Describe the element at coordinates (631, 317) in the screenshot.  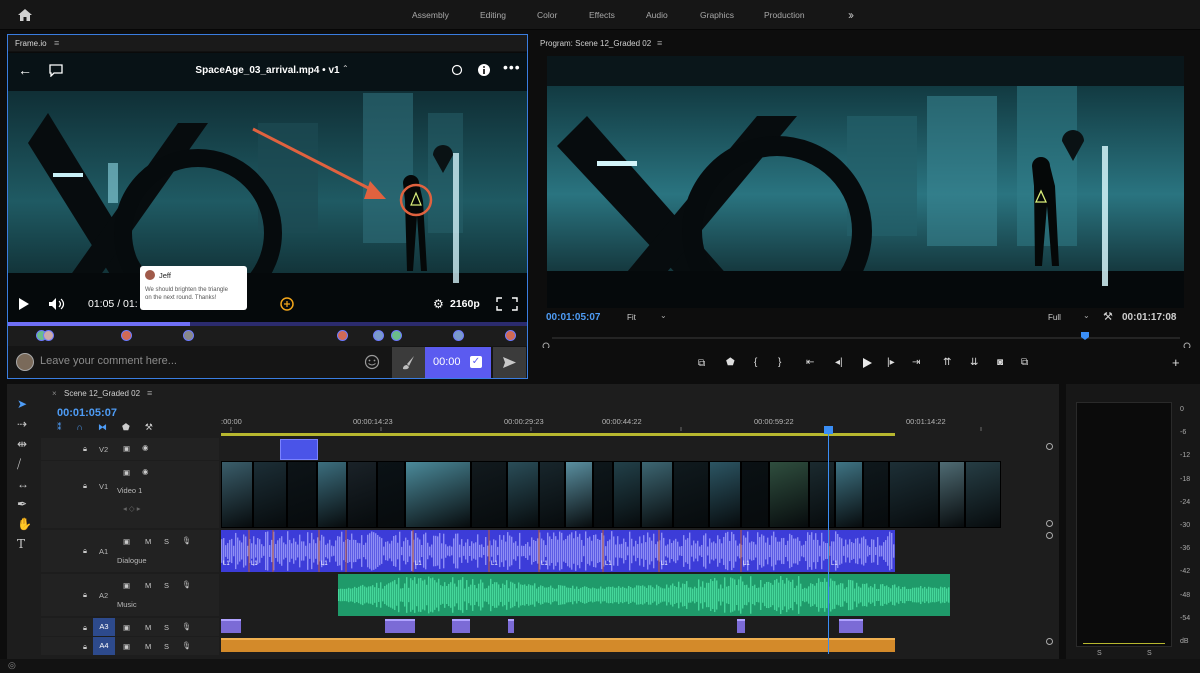
I see `fit-select: Fit` at that location.